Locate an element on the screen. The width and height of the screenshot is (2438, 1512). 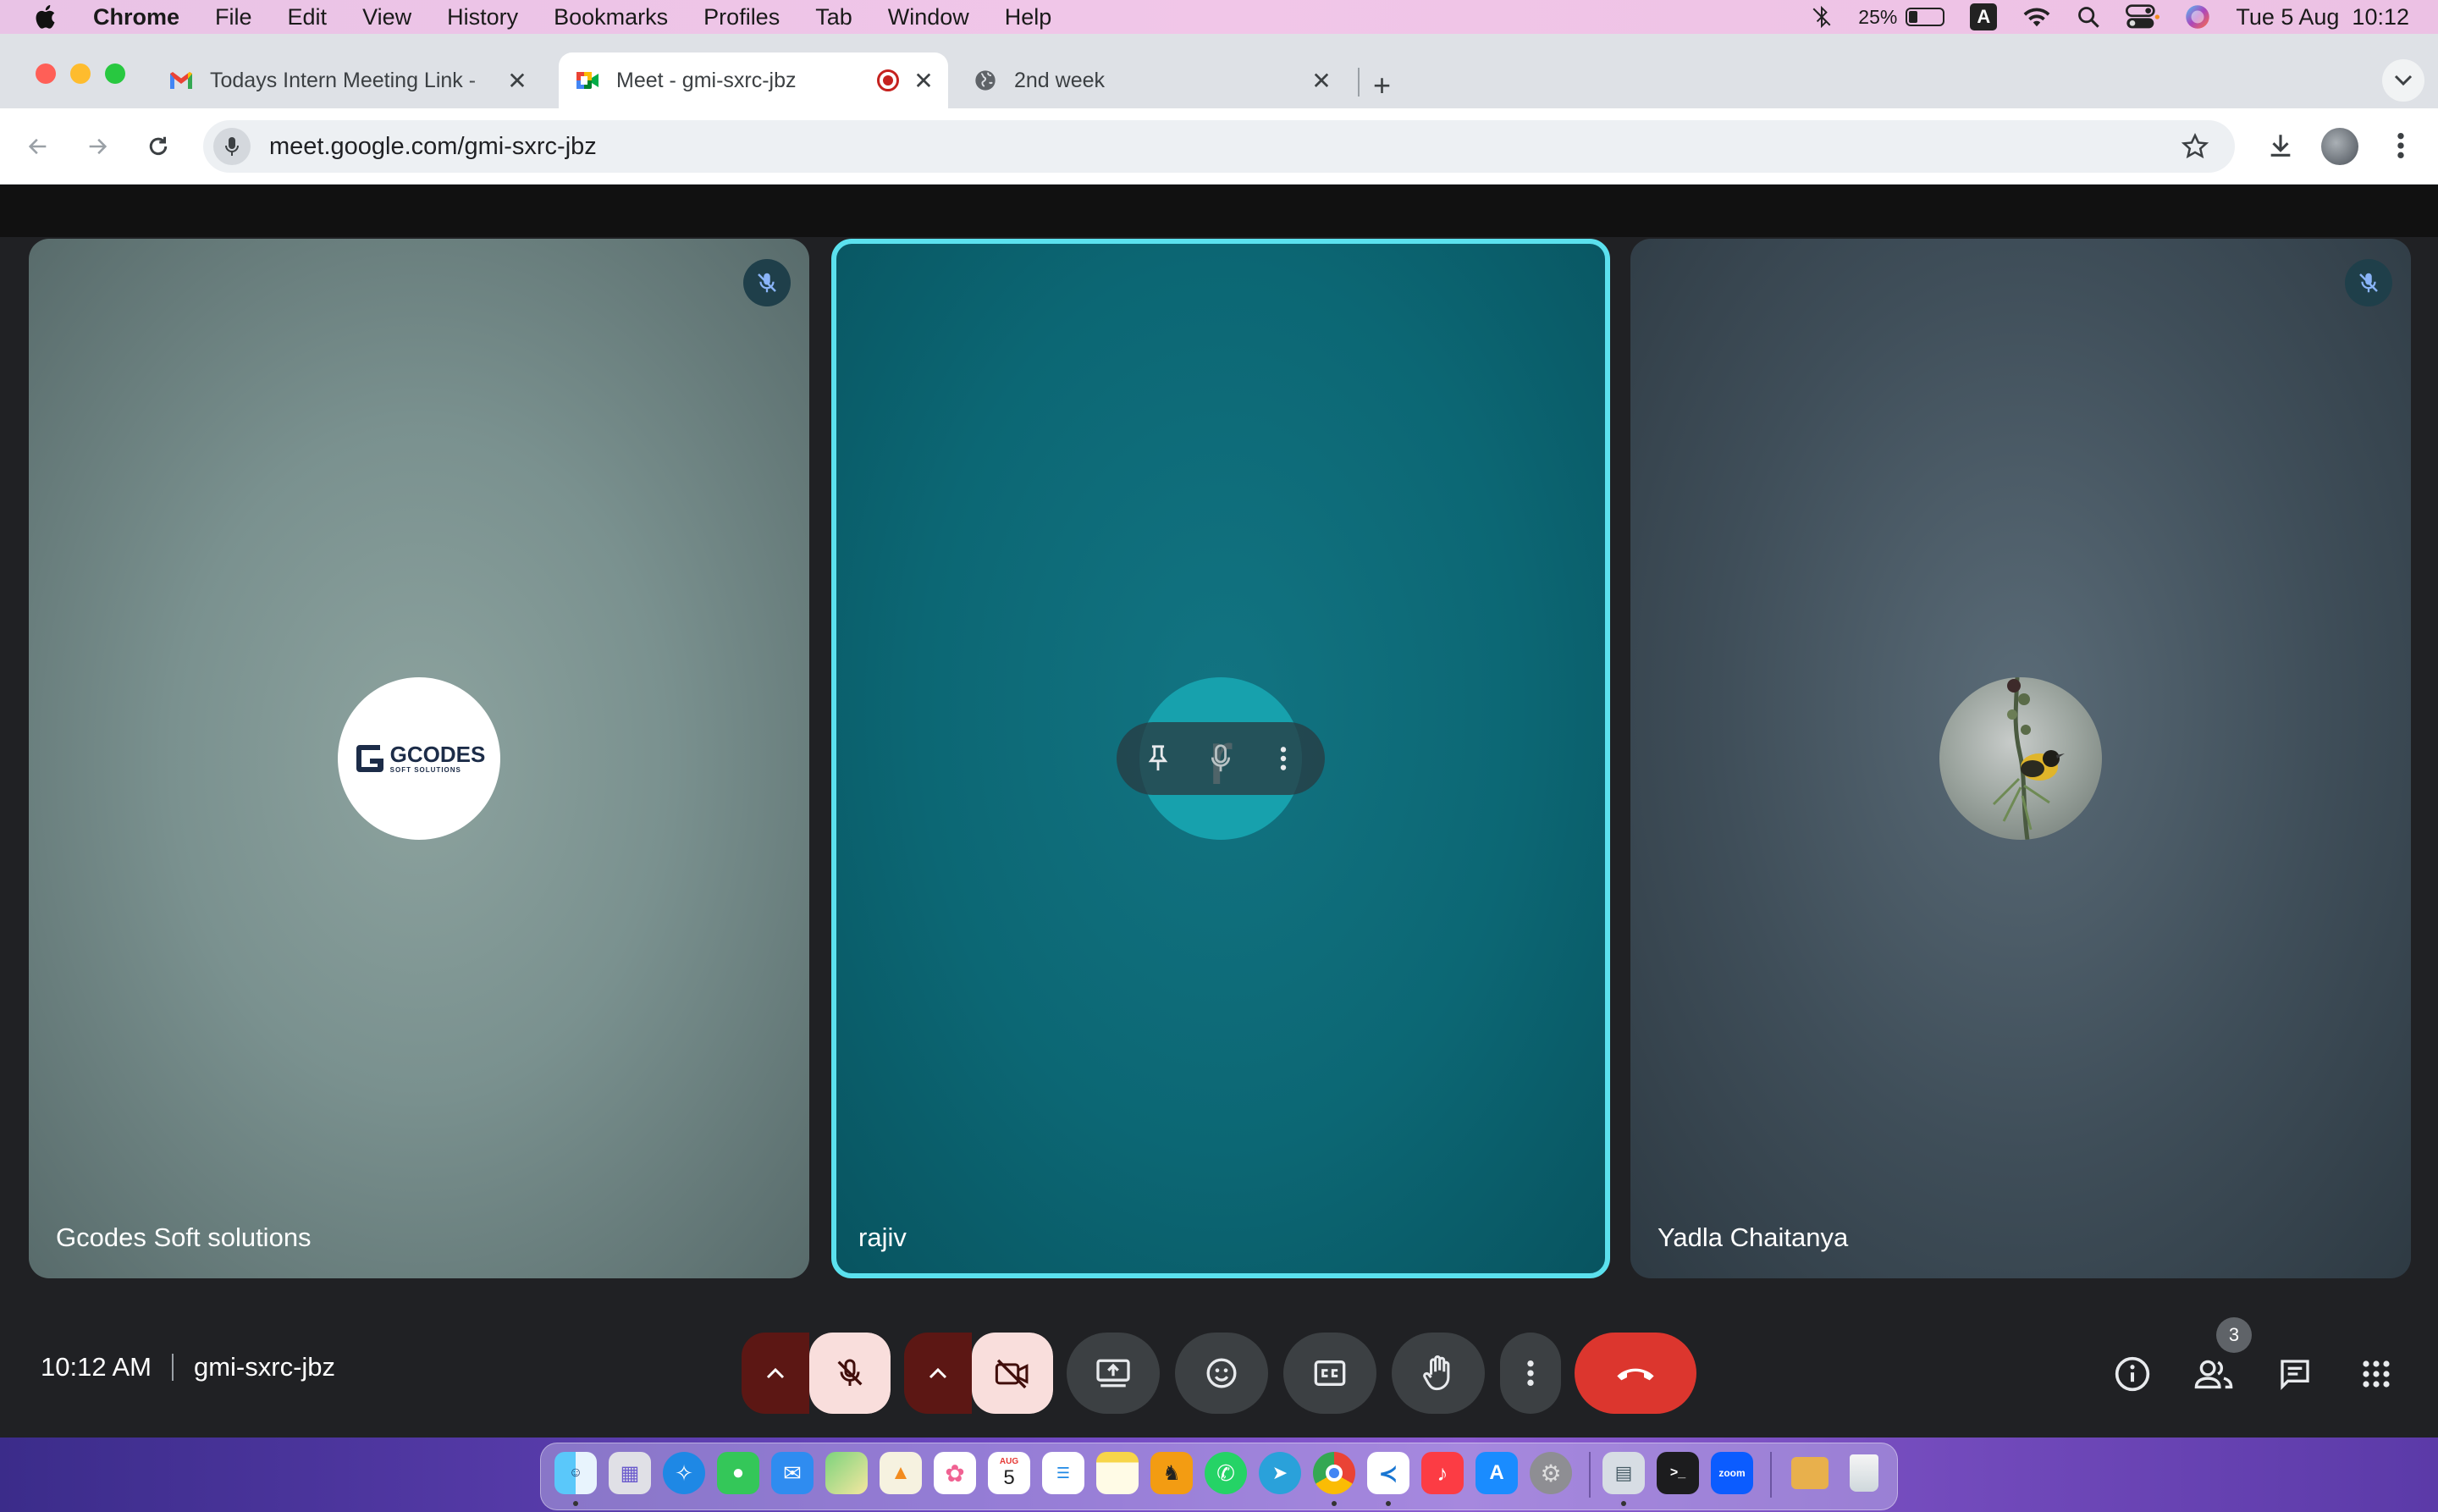
music-icon: ♪ is located at coordinates (1442, 1473).